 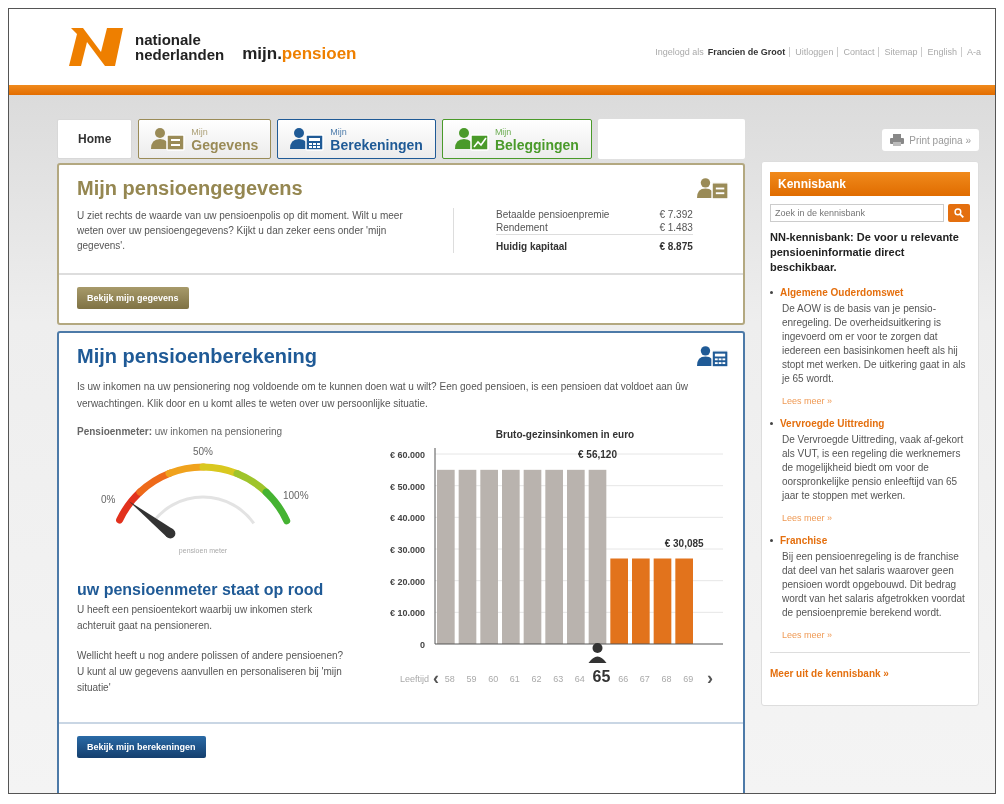 I want to click on gauge-needle, so click(x=152, y=520).